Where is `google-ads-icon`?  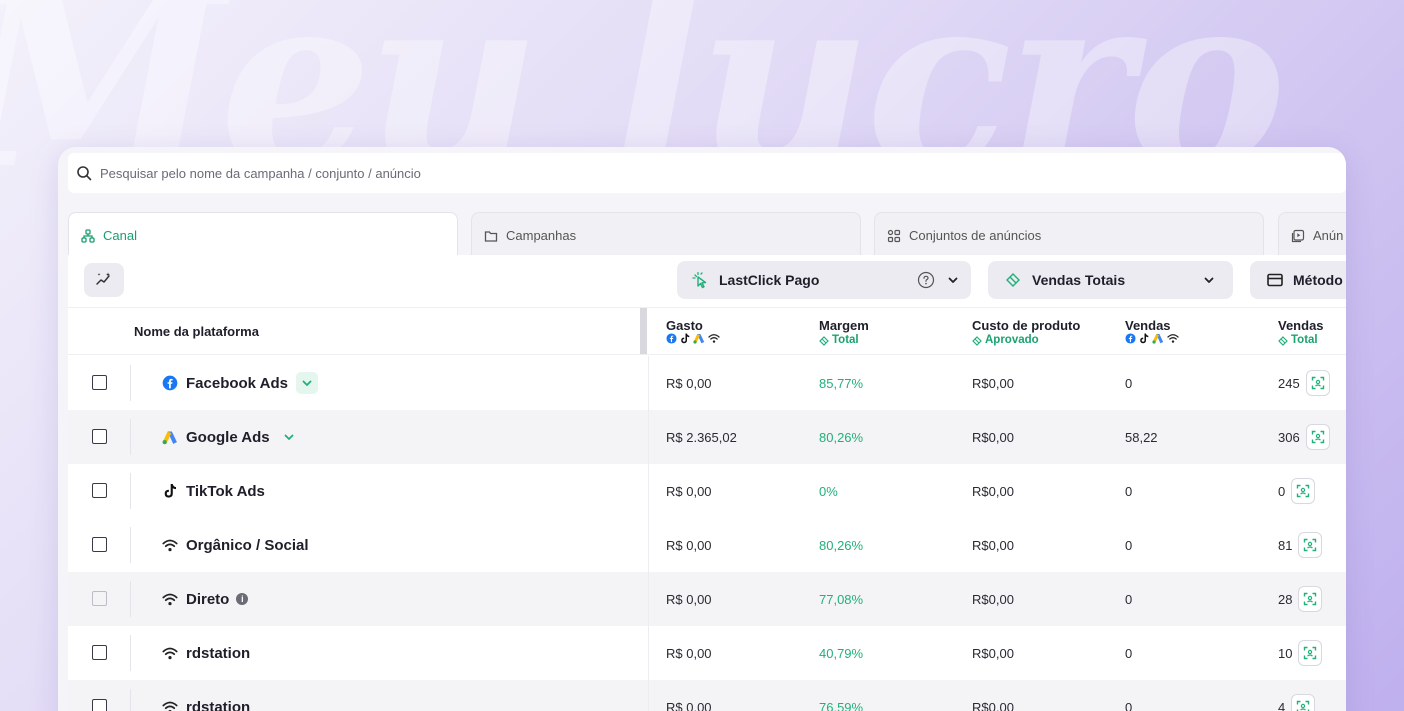 google-ads-icon is located at coordinates (699, 339).